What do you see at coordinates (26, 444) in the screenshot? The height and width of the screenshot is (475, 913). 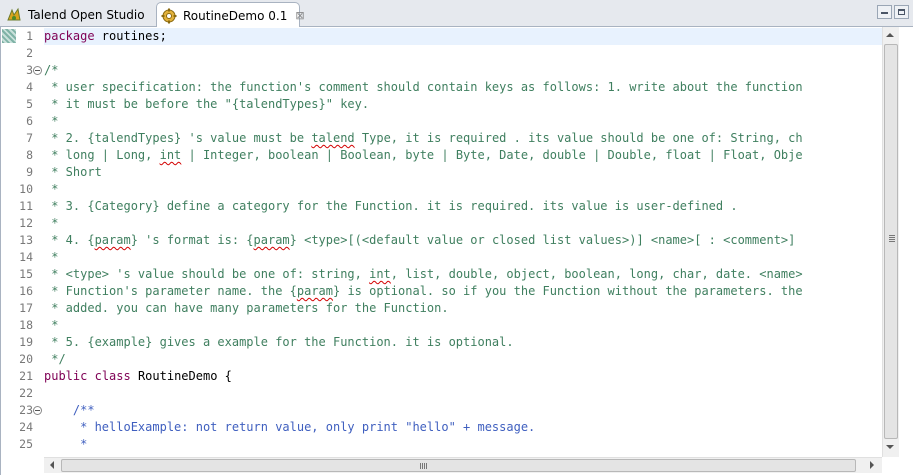 I see `line-number: 25` at bounding box center [26, 444].